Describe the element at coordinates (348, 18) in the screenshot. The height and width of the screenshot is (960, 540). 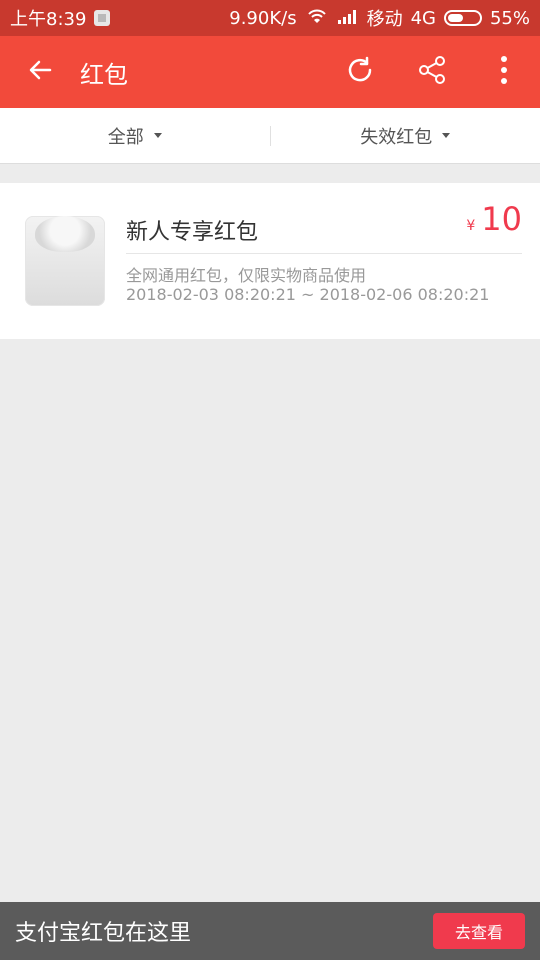
I see `signal-icon` at that location.